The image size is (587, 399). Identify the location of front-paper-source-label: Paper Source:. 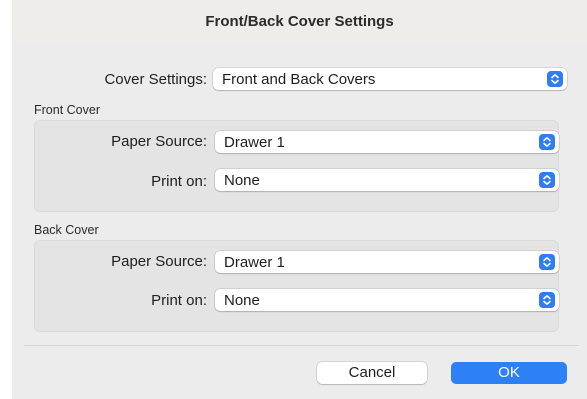
(159, 141).